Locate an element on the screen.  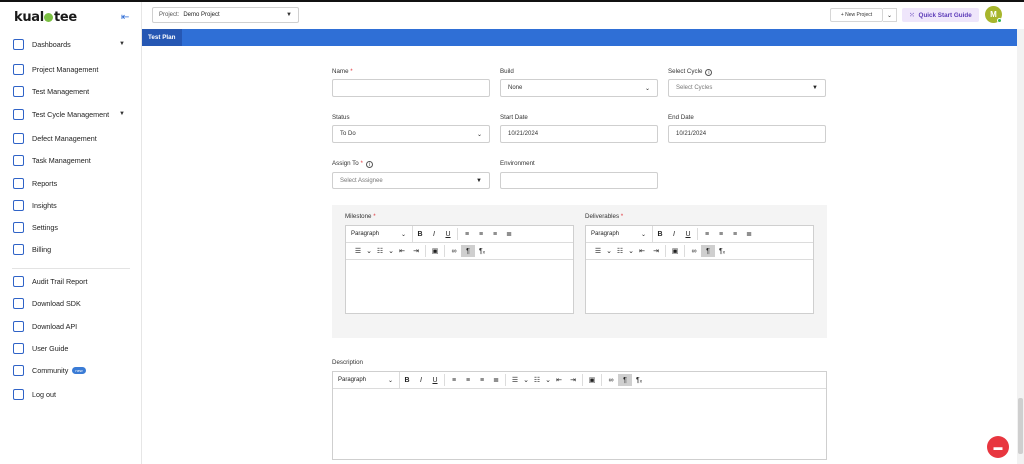
build-select: None ⌄ is located at coordinates (579, 88).